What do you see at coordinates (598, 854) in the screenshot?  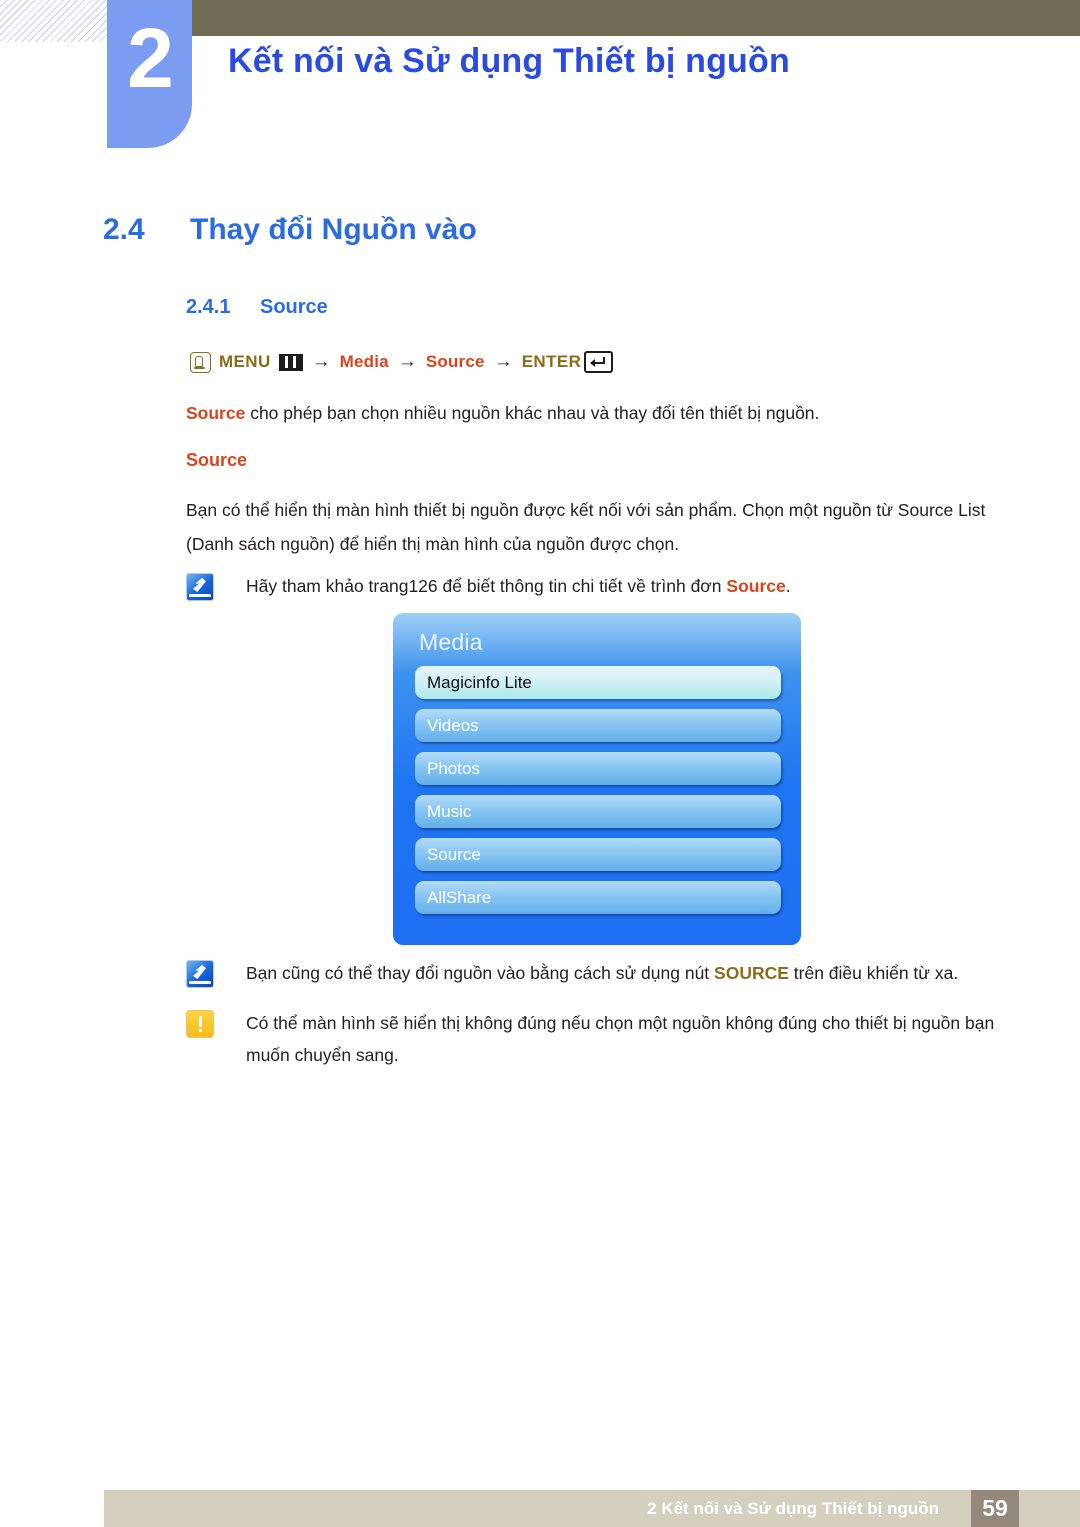 I see `osd-item-source: Source` at bounding box center [598, 854].